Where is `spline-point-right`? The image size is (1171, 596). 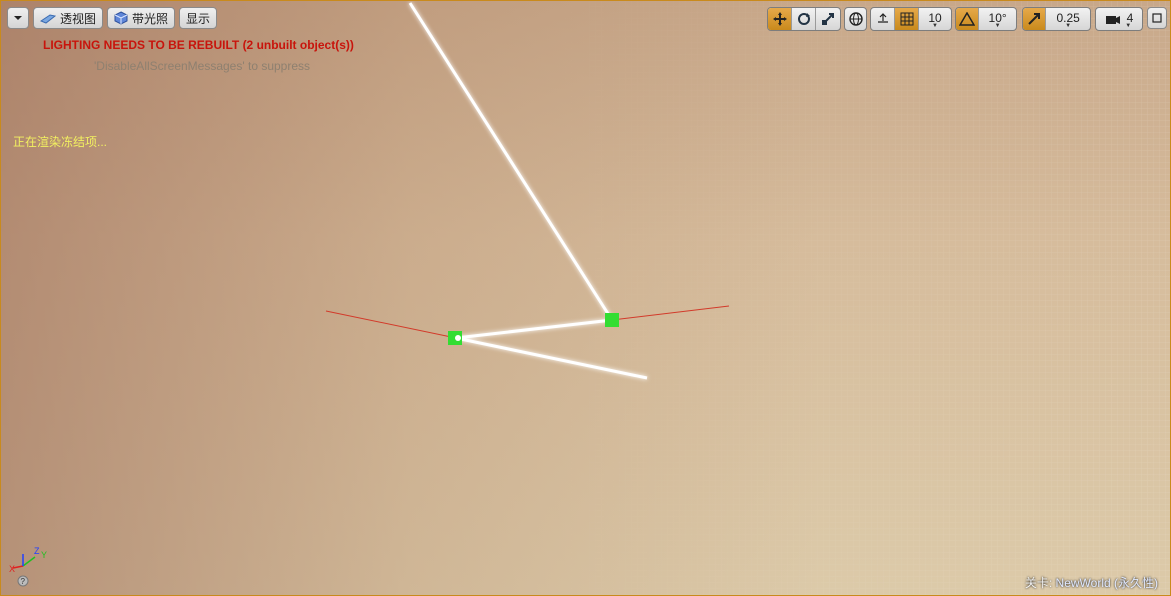 spline-point-right is located at coordinates (612, 320).